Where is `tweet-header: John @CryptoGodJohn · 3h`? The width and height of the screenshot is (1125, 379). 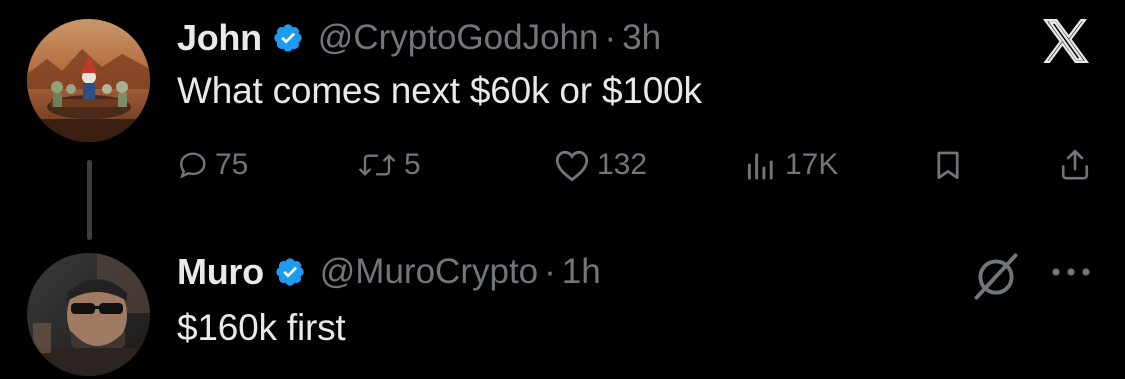
tweet-header: John @CryptoGodJohn · 3h is located at coordinates (419, 38).